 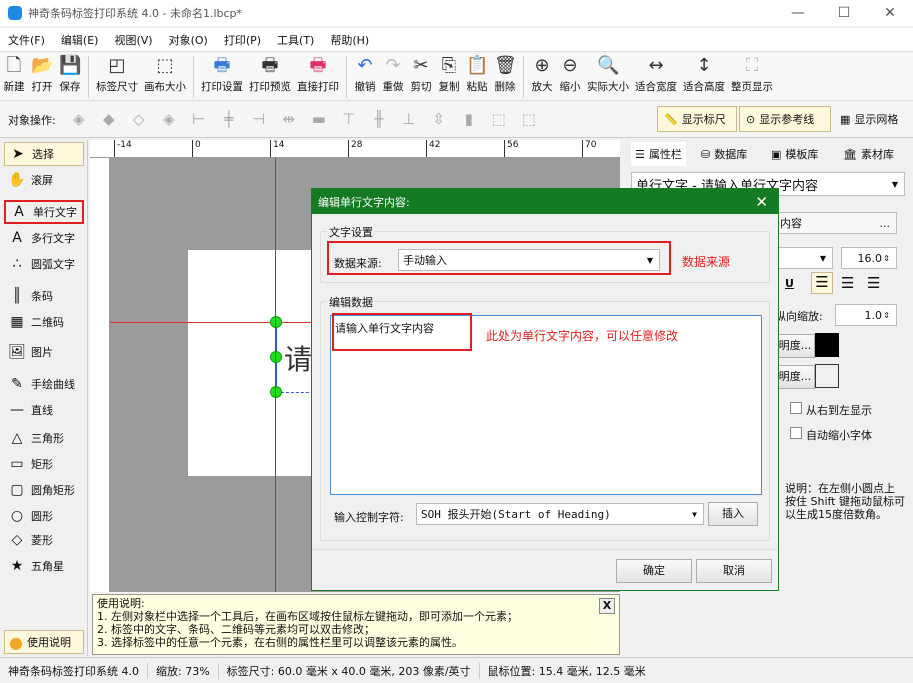 I want to click on tool-15: ★ 五角星, so click(x=44, y=566).